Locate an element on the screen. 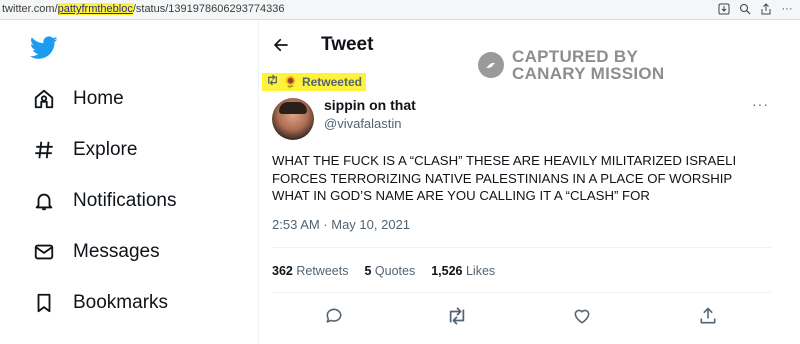 Image resolution: width=800 pixels, height=344 pixels. sidebar-item-label: Notifications is located at coordinates (125, 200).